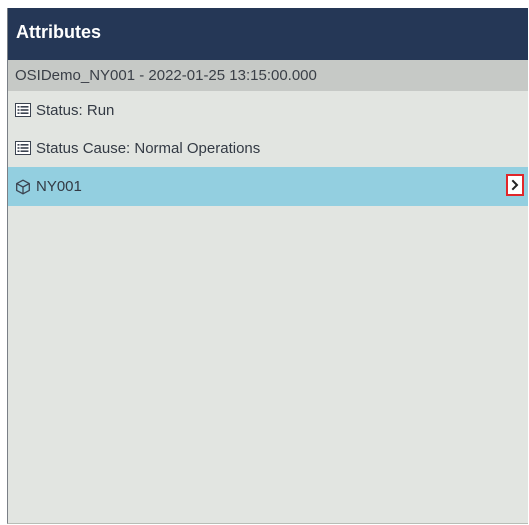  I want to click on panel-title: Attributes, so click(268, 34).